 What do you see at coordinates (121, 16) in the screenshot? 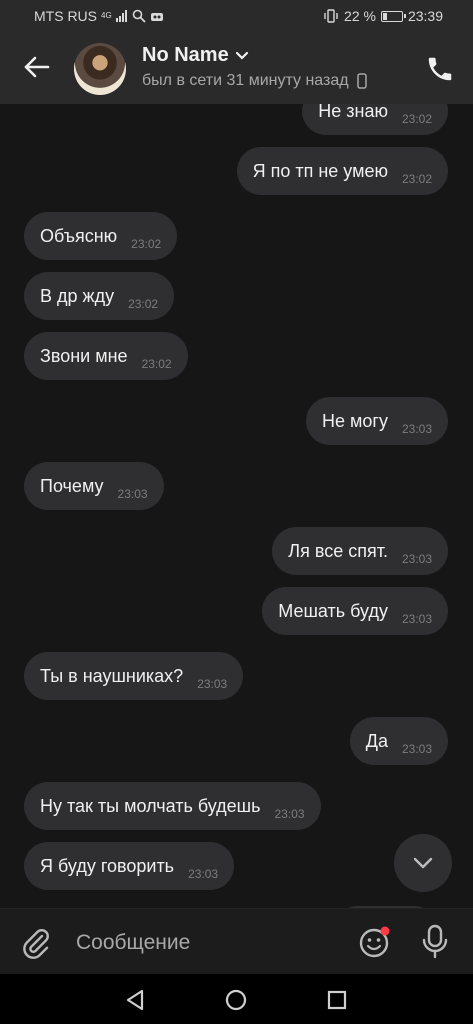
I see `signal-icon` at bounding box center [121, 16].